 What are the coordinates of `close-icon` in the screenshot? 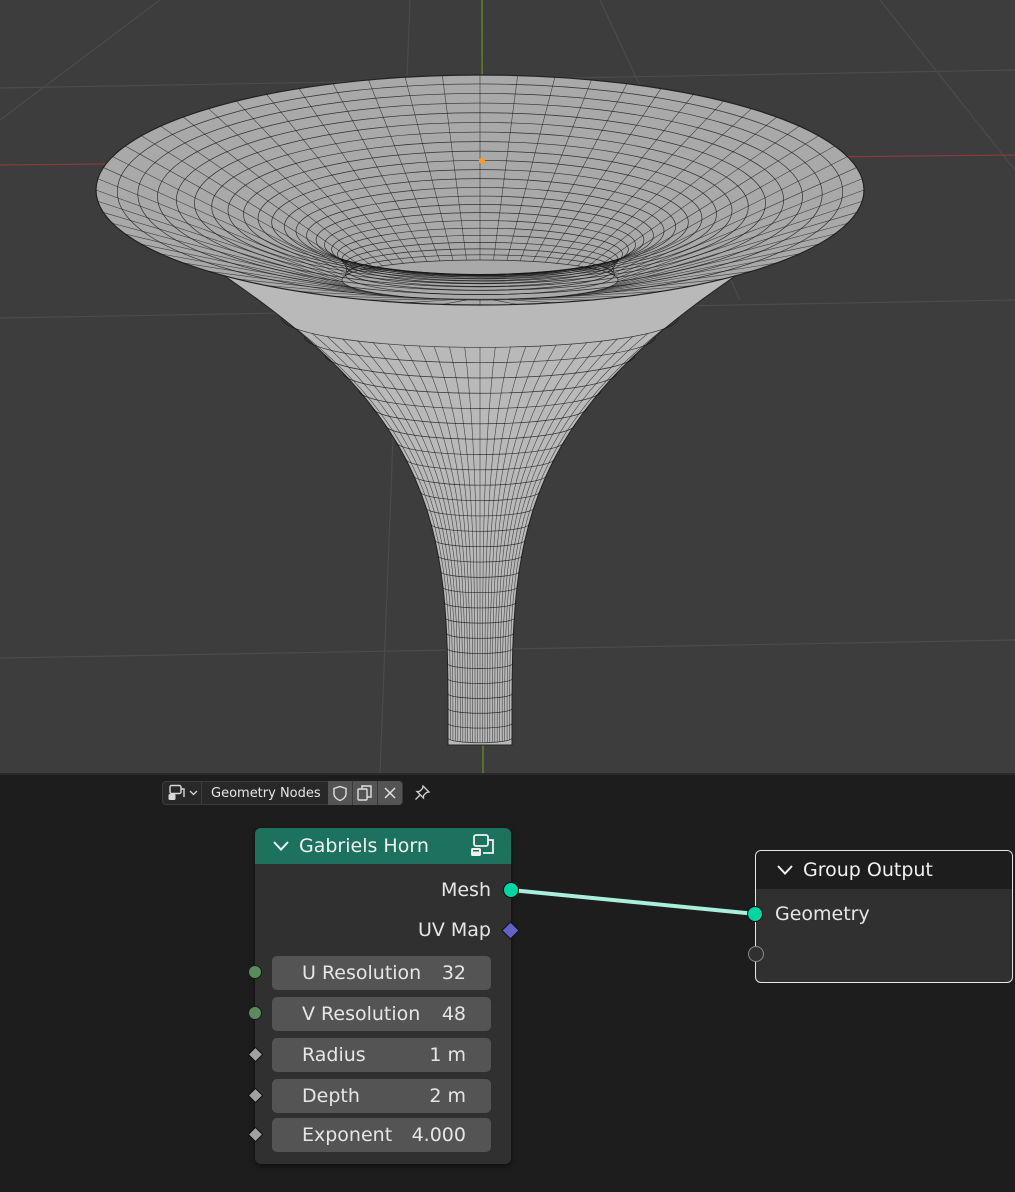 It's located at (390, 793).